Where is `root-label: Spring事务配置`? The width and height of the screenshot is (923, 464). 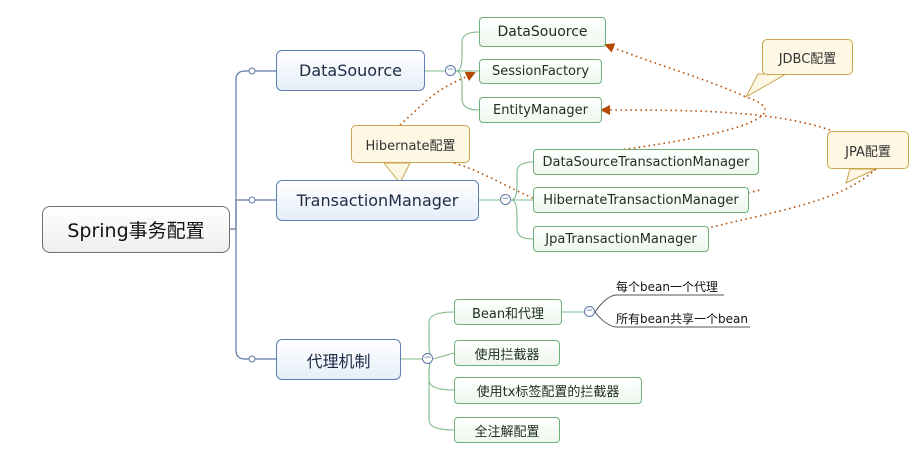 root-label: Spring事务配置 is located at coordinates (136, 231).